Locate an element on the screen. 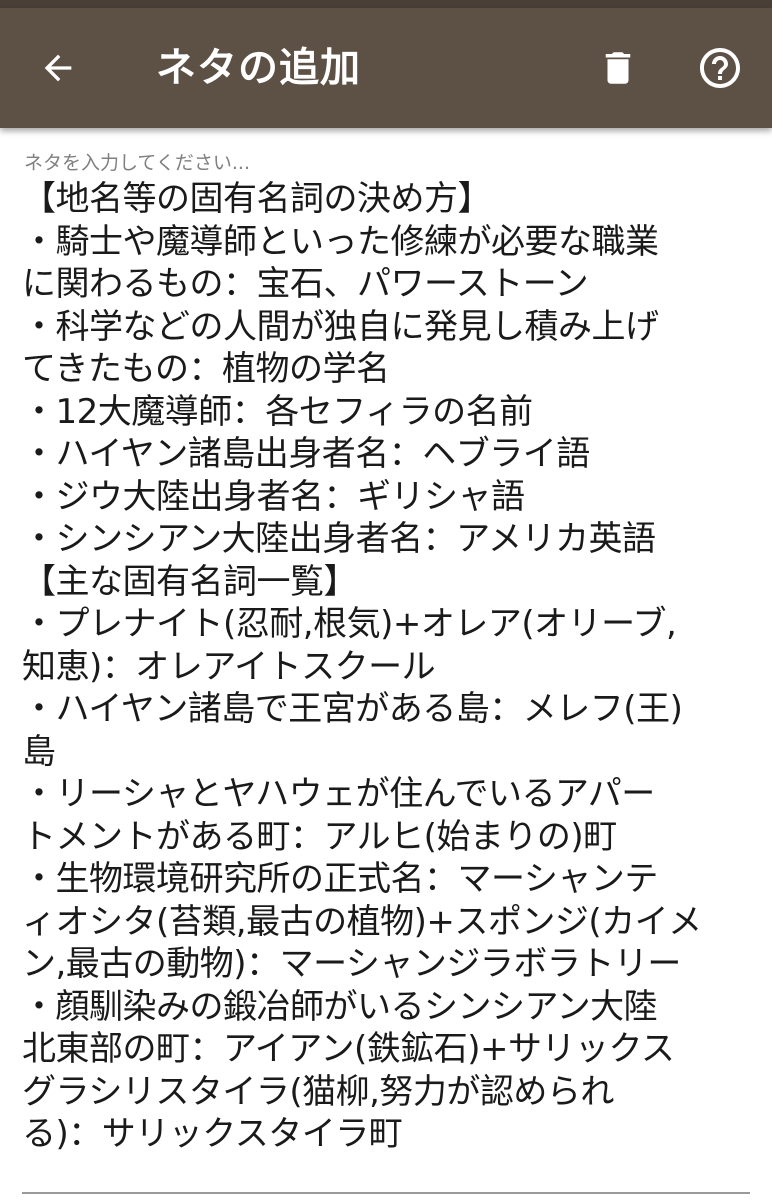 The height and width of the screenshot is (1200, 772). delete-button is located at coordinates (618, 68).